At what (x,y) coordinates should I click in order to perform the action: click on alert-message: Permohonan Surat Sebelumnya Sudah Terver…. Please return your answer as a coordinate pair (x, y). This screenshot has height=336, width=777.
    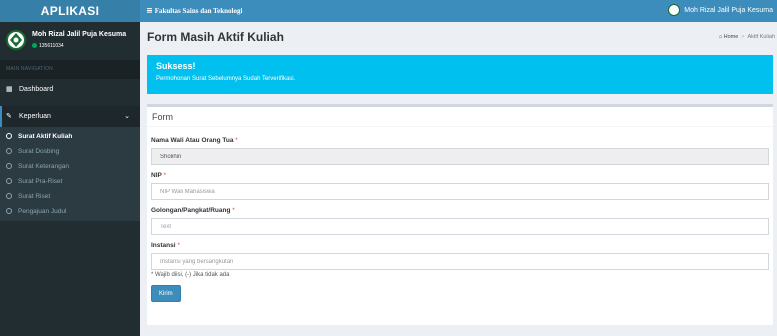
    Looking at the image, I should click on (226, 79).